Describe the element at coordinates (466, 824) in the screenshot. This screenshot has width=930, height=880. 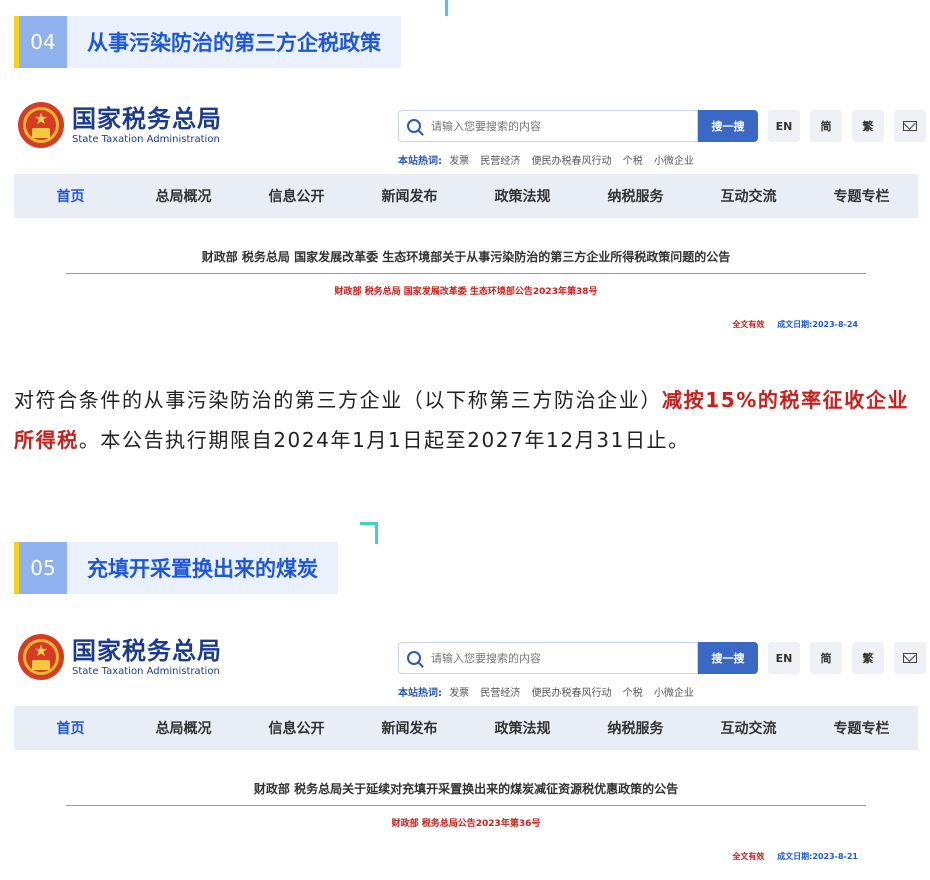
I see `document-number: 财政部 税务总局公告2023年第36号` at that location.